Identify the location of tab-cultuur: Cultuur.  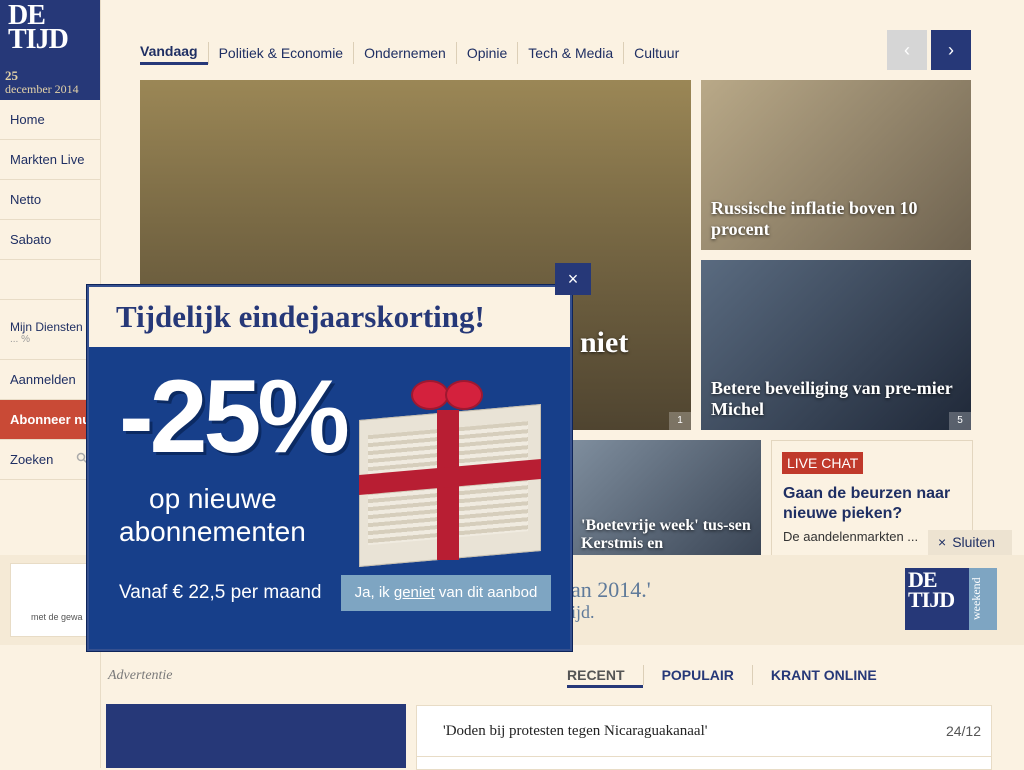
(656, 52).